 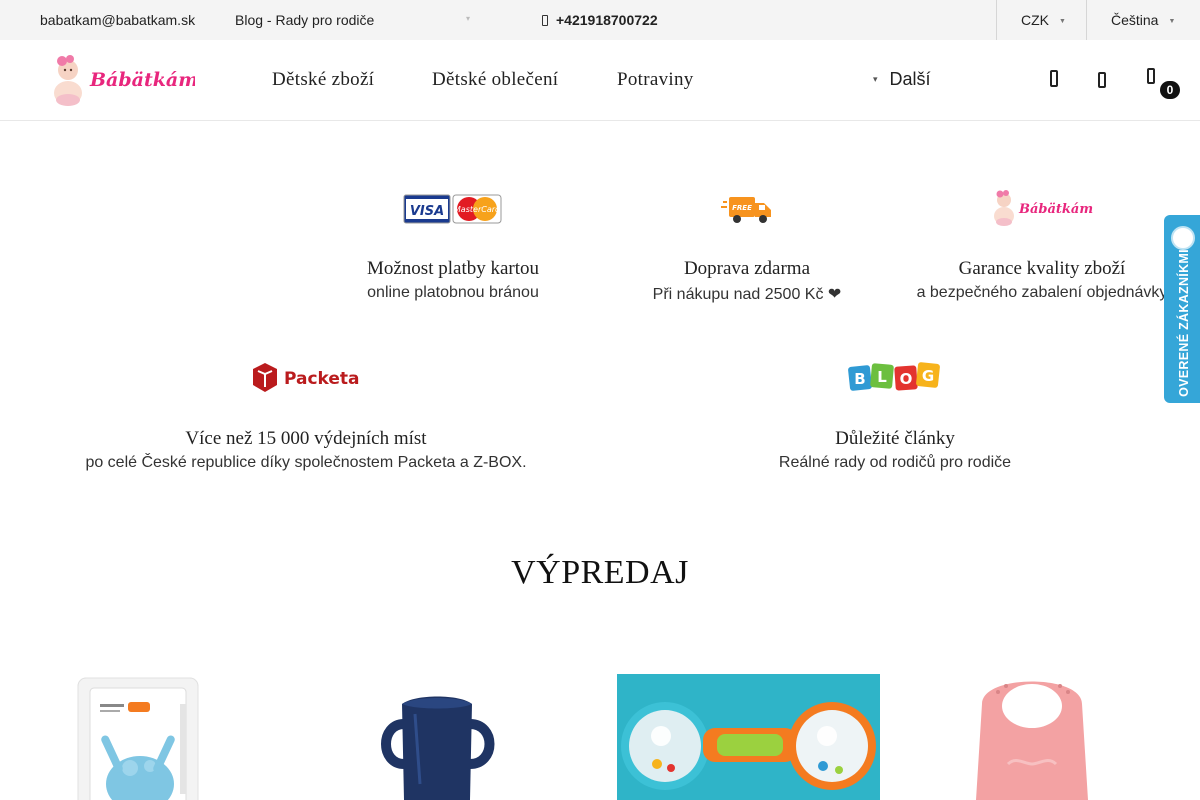 What do you see at coordinates (607, 20) in the screenshot?
I see `phone-number: +421918700722` at bounding box center [607, 20].